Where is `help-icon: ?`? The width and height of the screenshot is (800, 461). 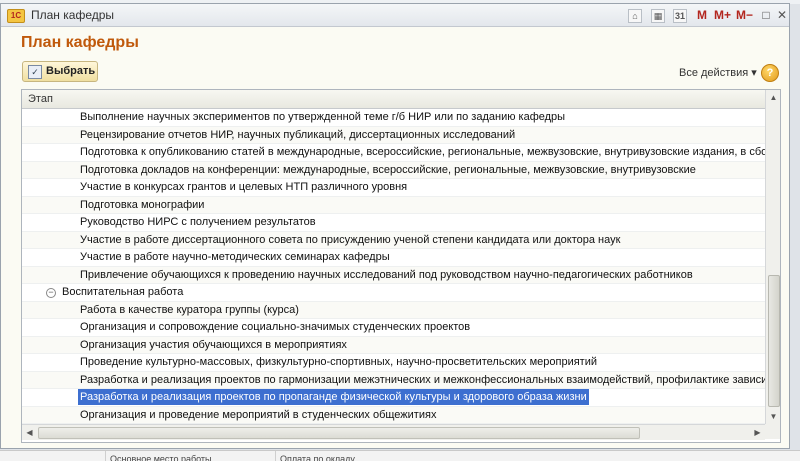 help-icon: ? is located at coordinates (770, 73).